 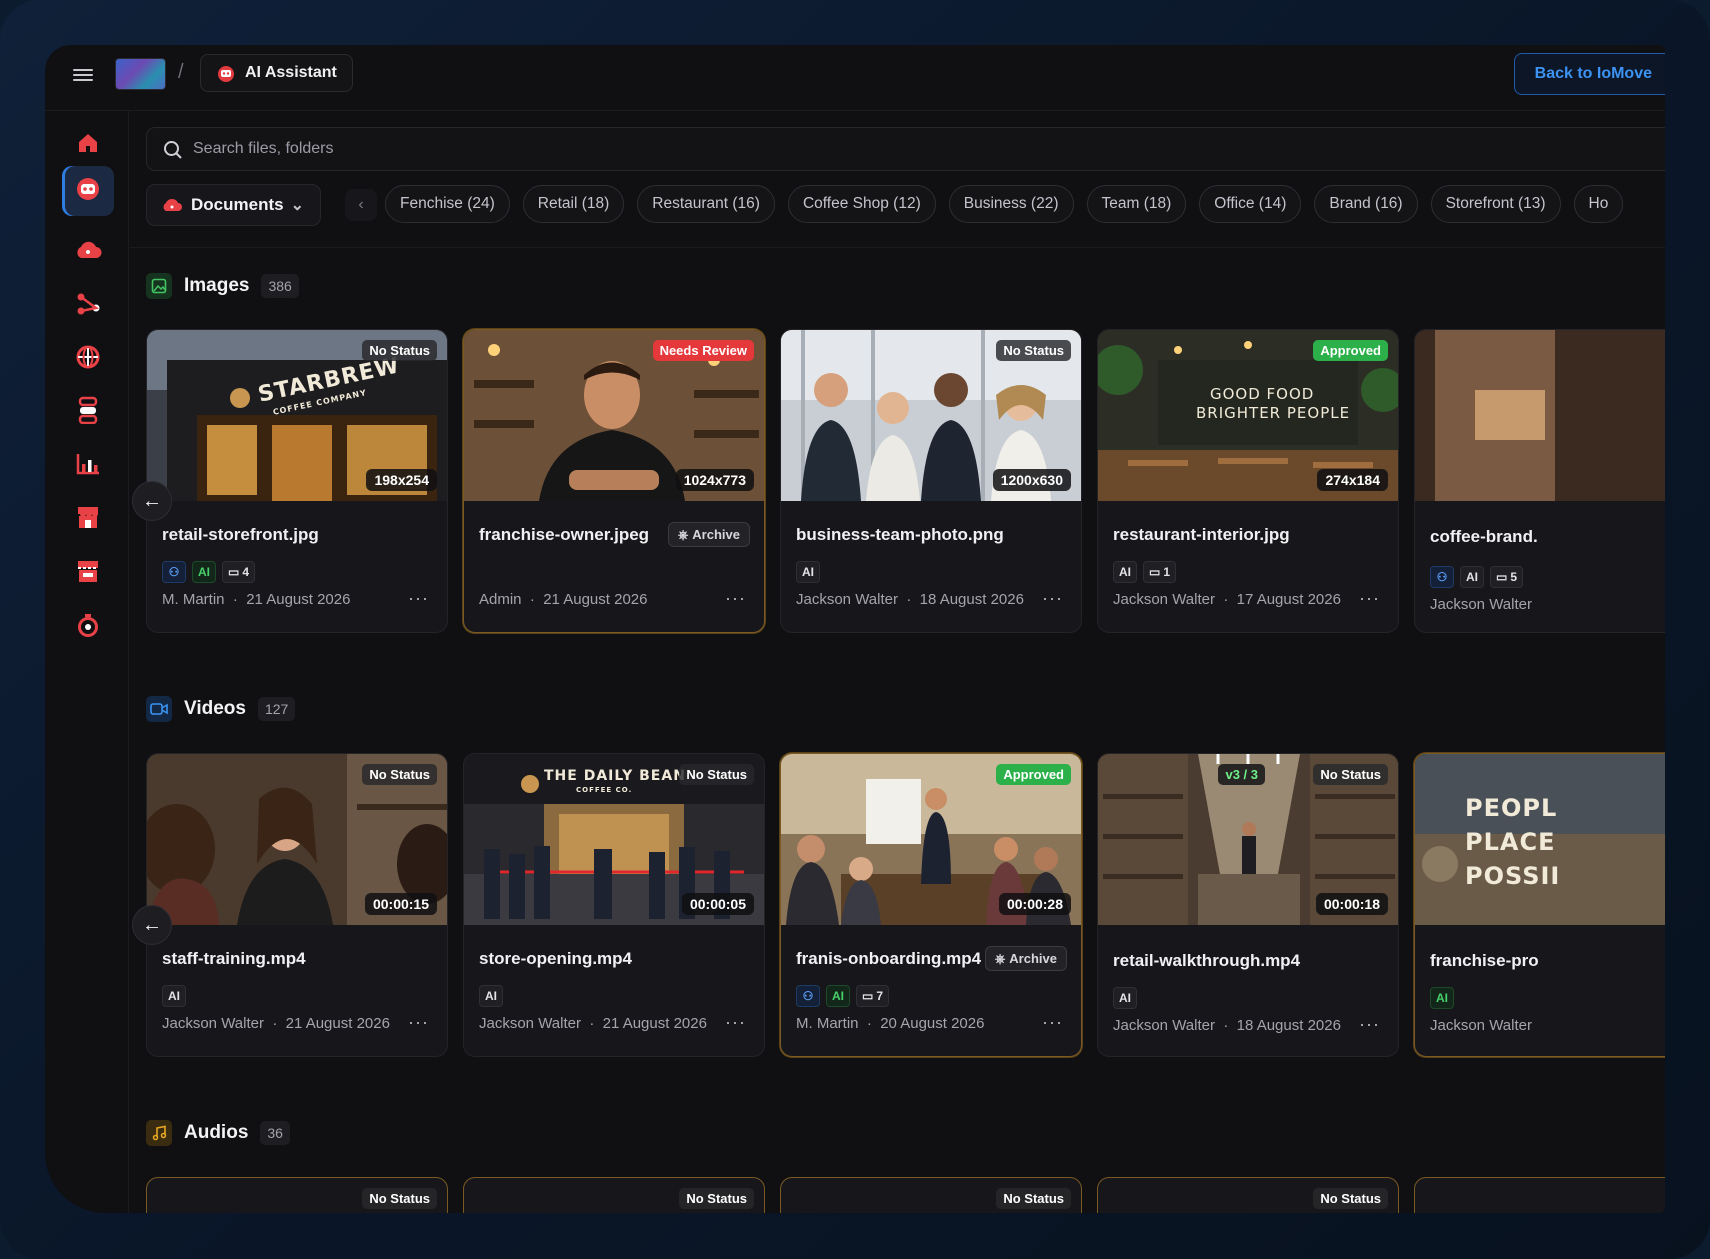 I want to click on author: M. Martin, so click(x=827, y=1023).